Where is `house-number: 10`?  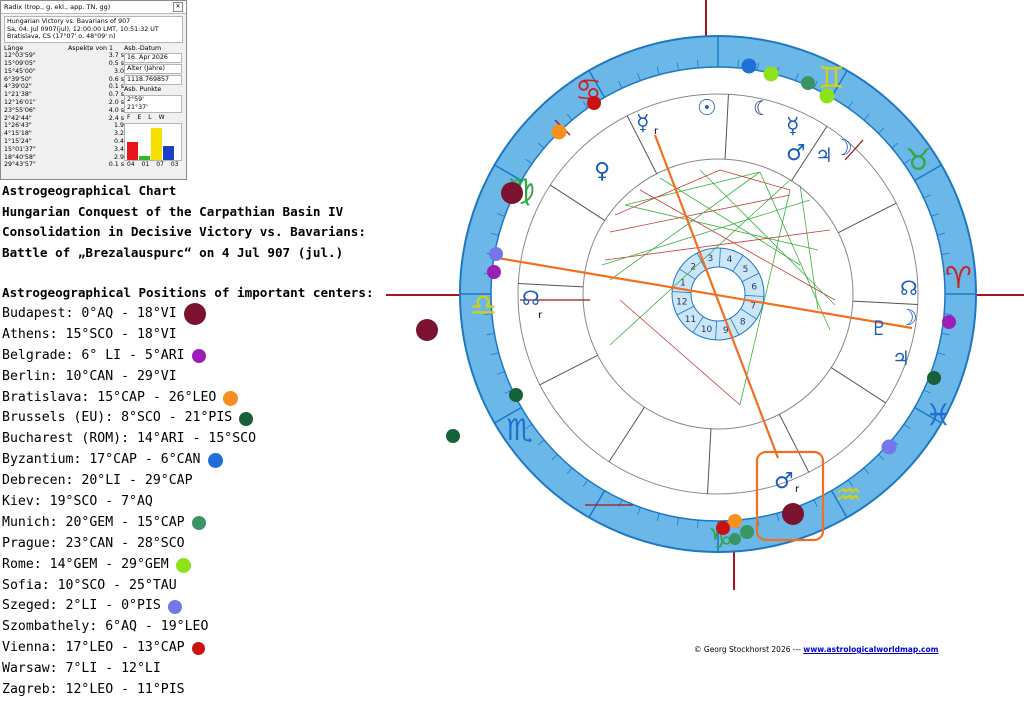 house-number: 10 is located at coordinates (707, 330).